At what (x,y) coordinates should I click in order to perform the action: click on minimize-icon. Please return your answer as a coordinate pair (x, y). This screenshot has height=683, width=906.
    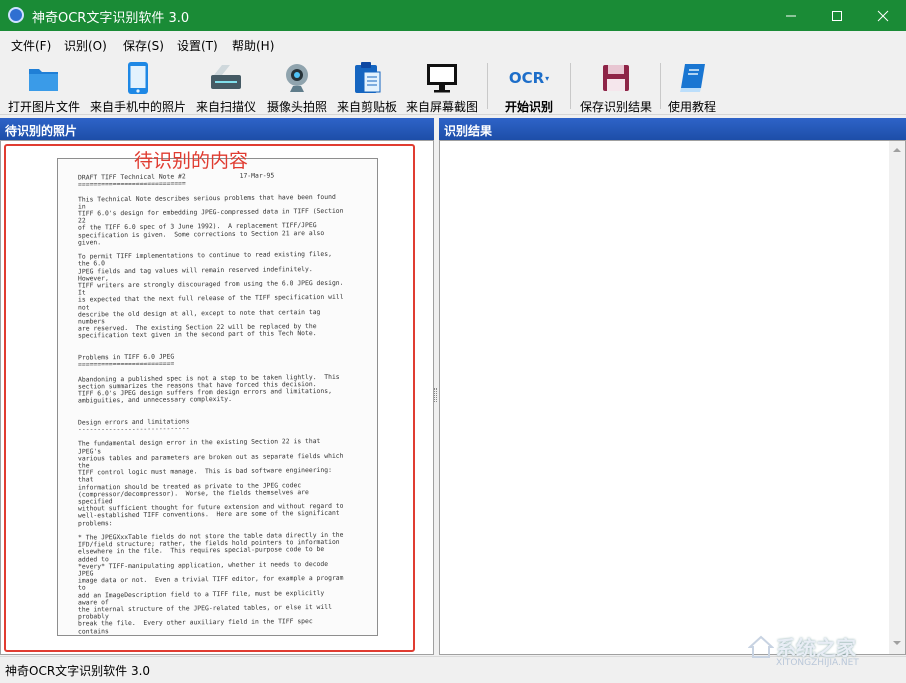
    Looking at the image, I should click on (791, 15).